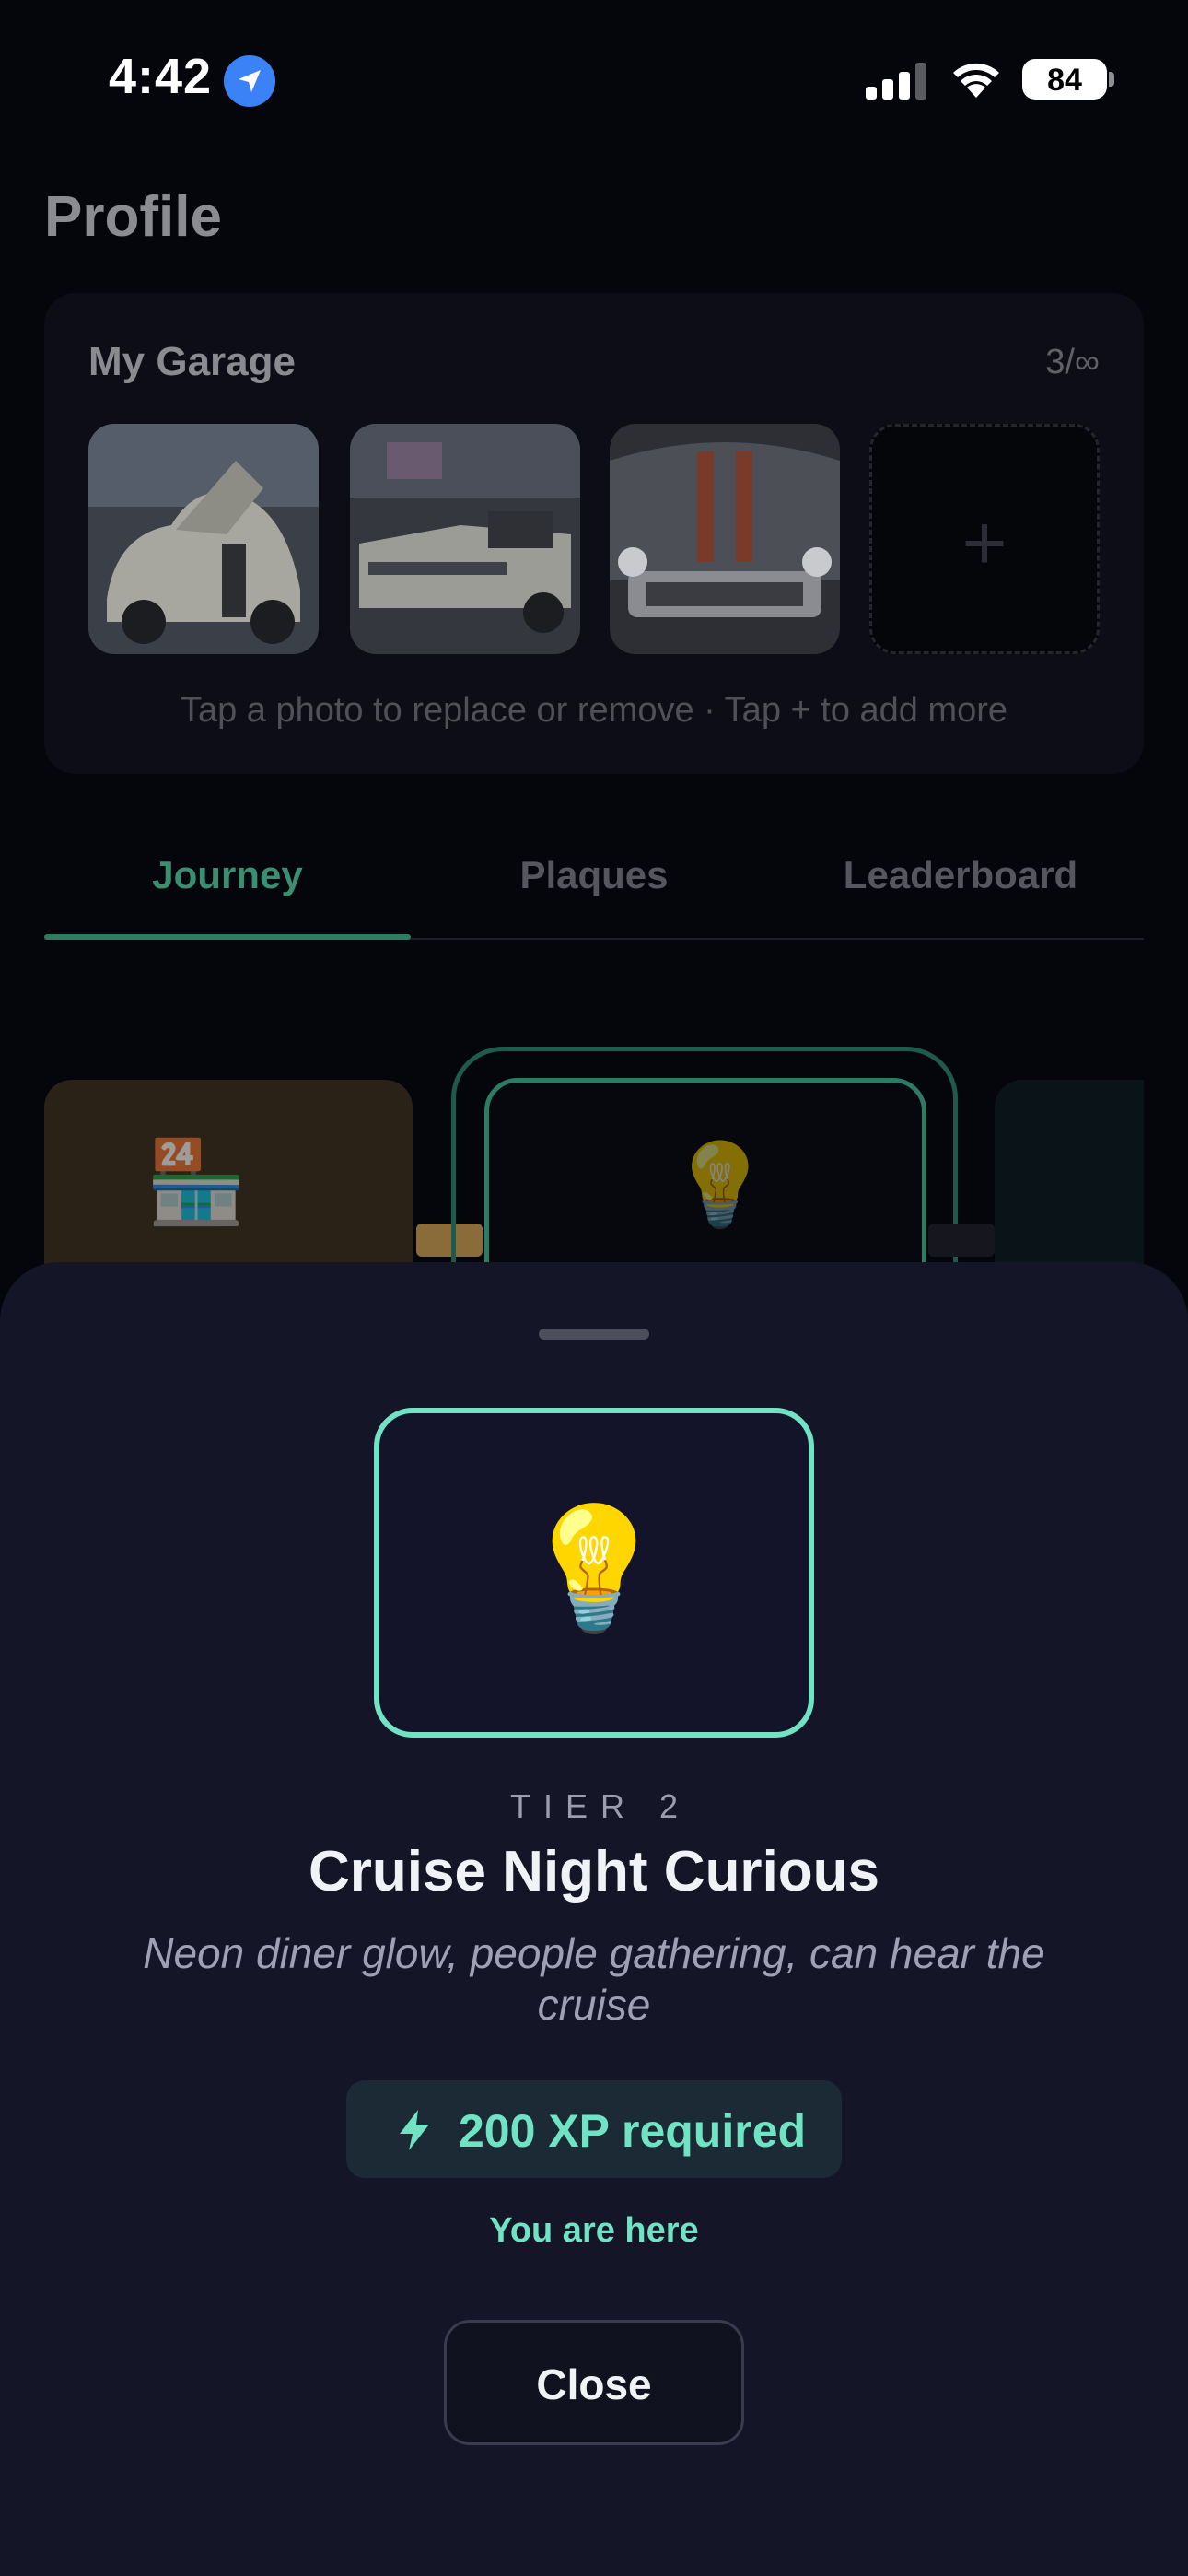 This screenshot has height=2576, width=1188. I want to click on status-time: 4:42, so click(161, 76).